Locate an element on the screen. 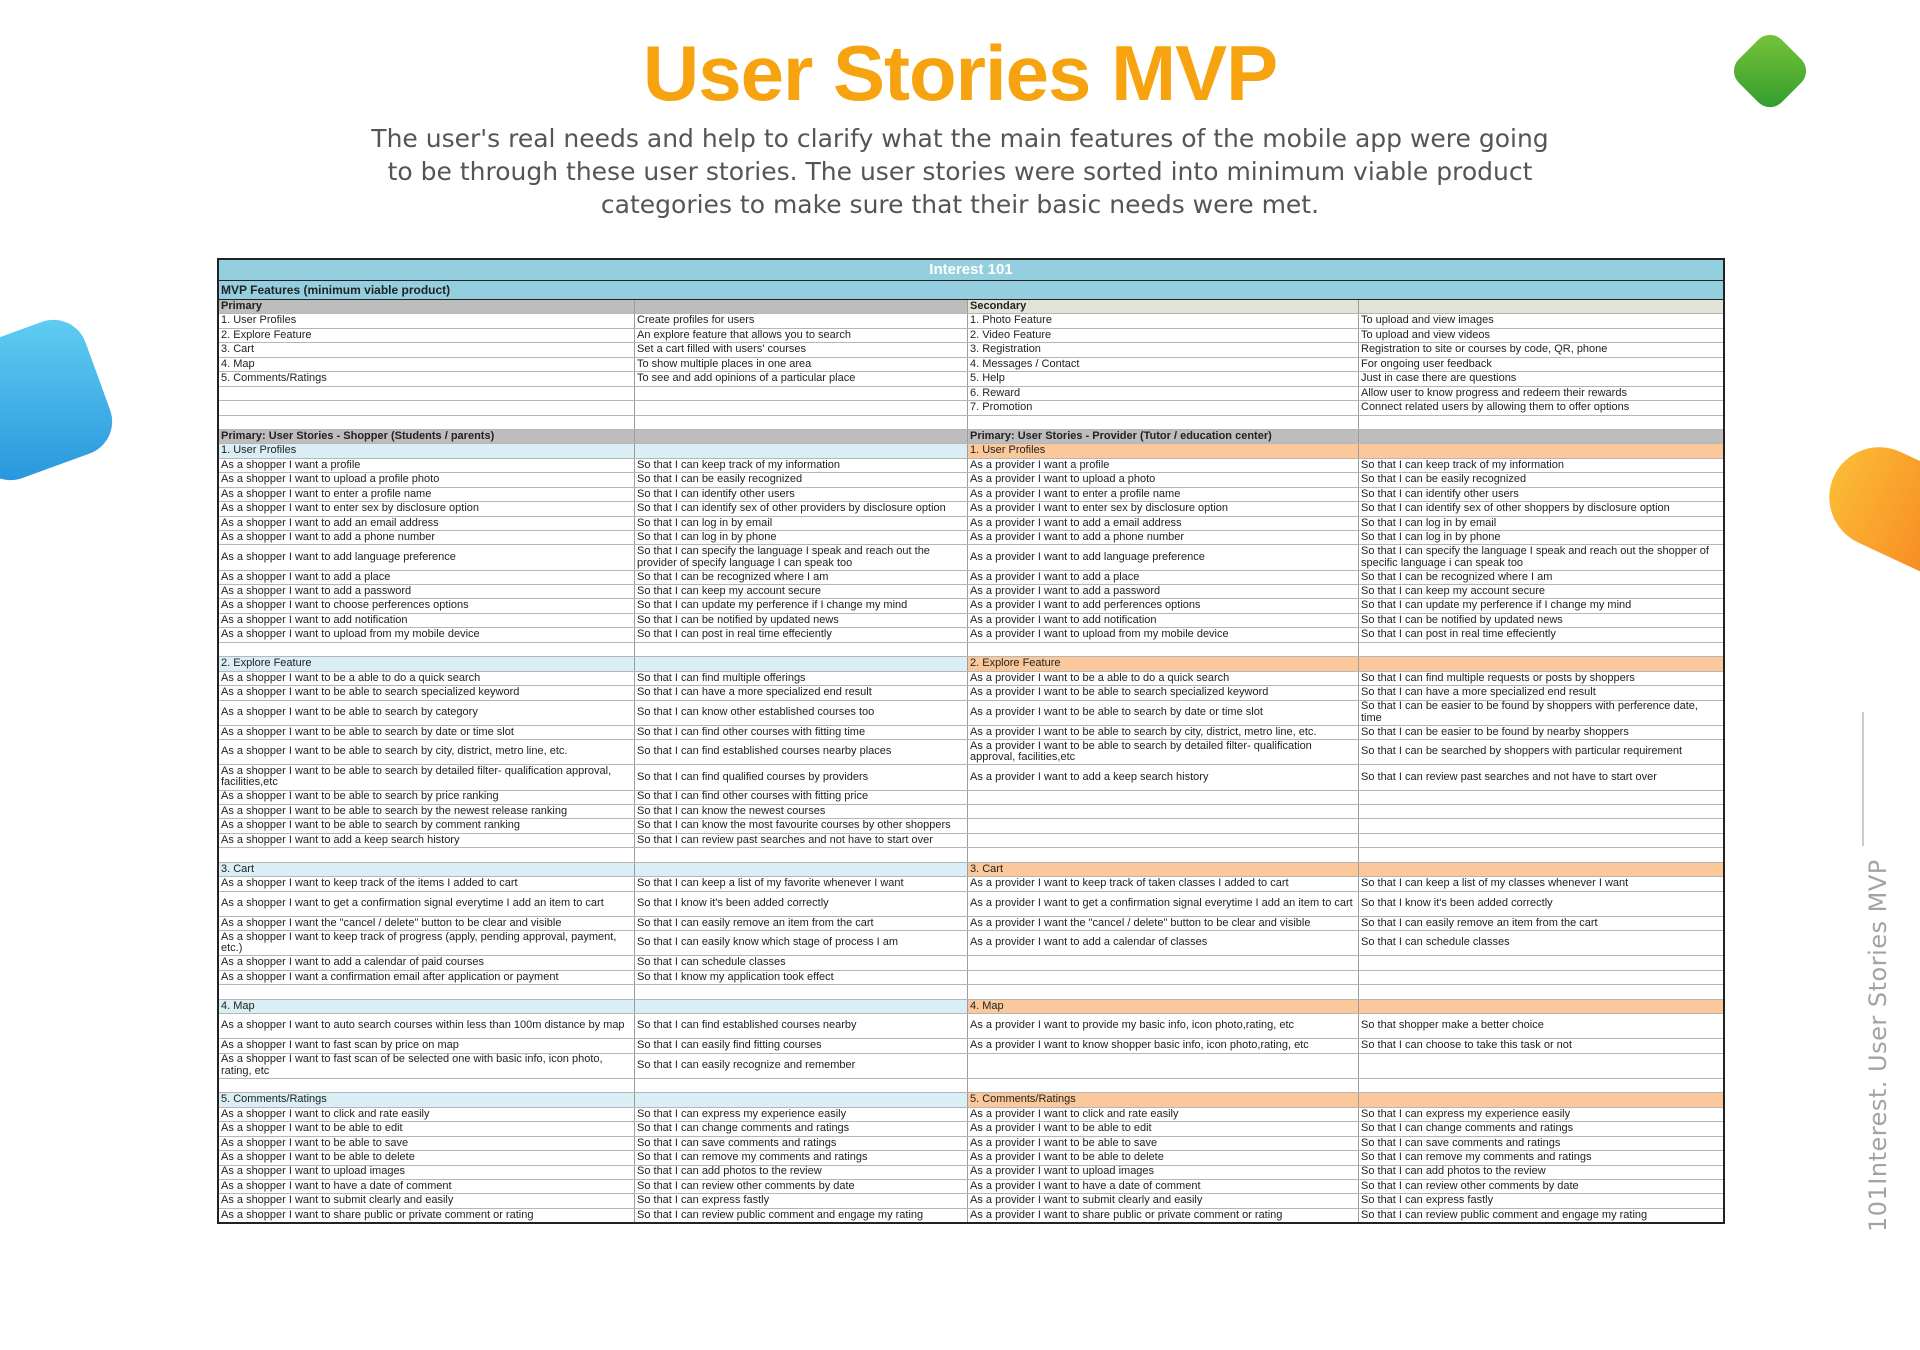 The height and width of the screenshot is (1350, 1920). table-cell: So that I can be recognized where I am is located at coordinates (1457, 576).